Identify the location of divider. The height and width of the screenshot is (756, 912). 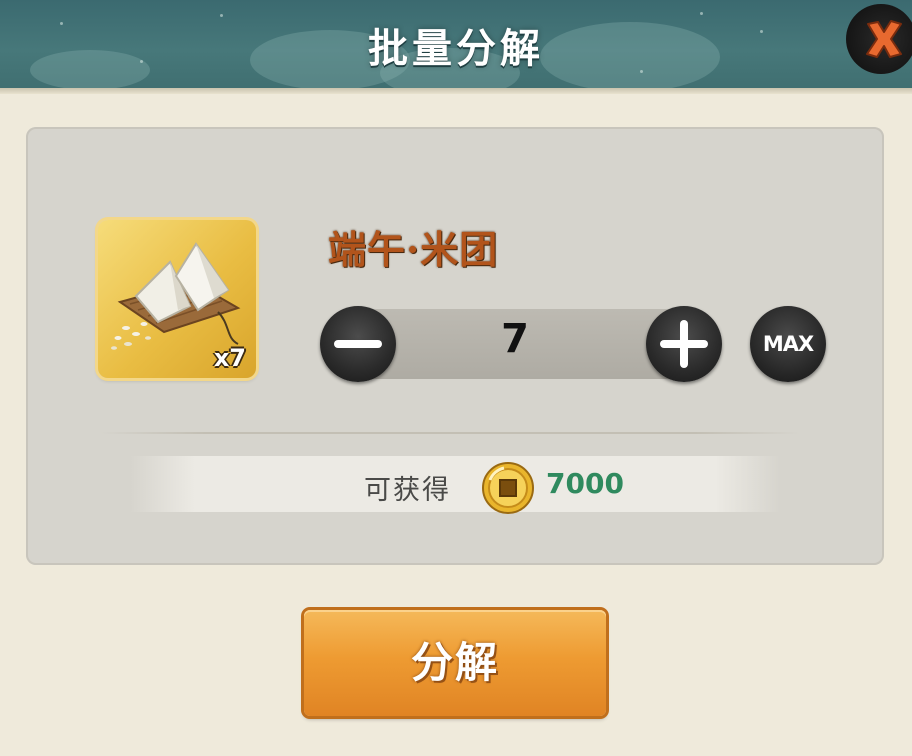
(450, 433).